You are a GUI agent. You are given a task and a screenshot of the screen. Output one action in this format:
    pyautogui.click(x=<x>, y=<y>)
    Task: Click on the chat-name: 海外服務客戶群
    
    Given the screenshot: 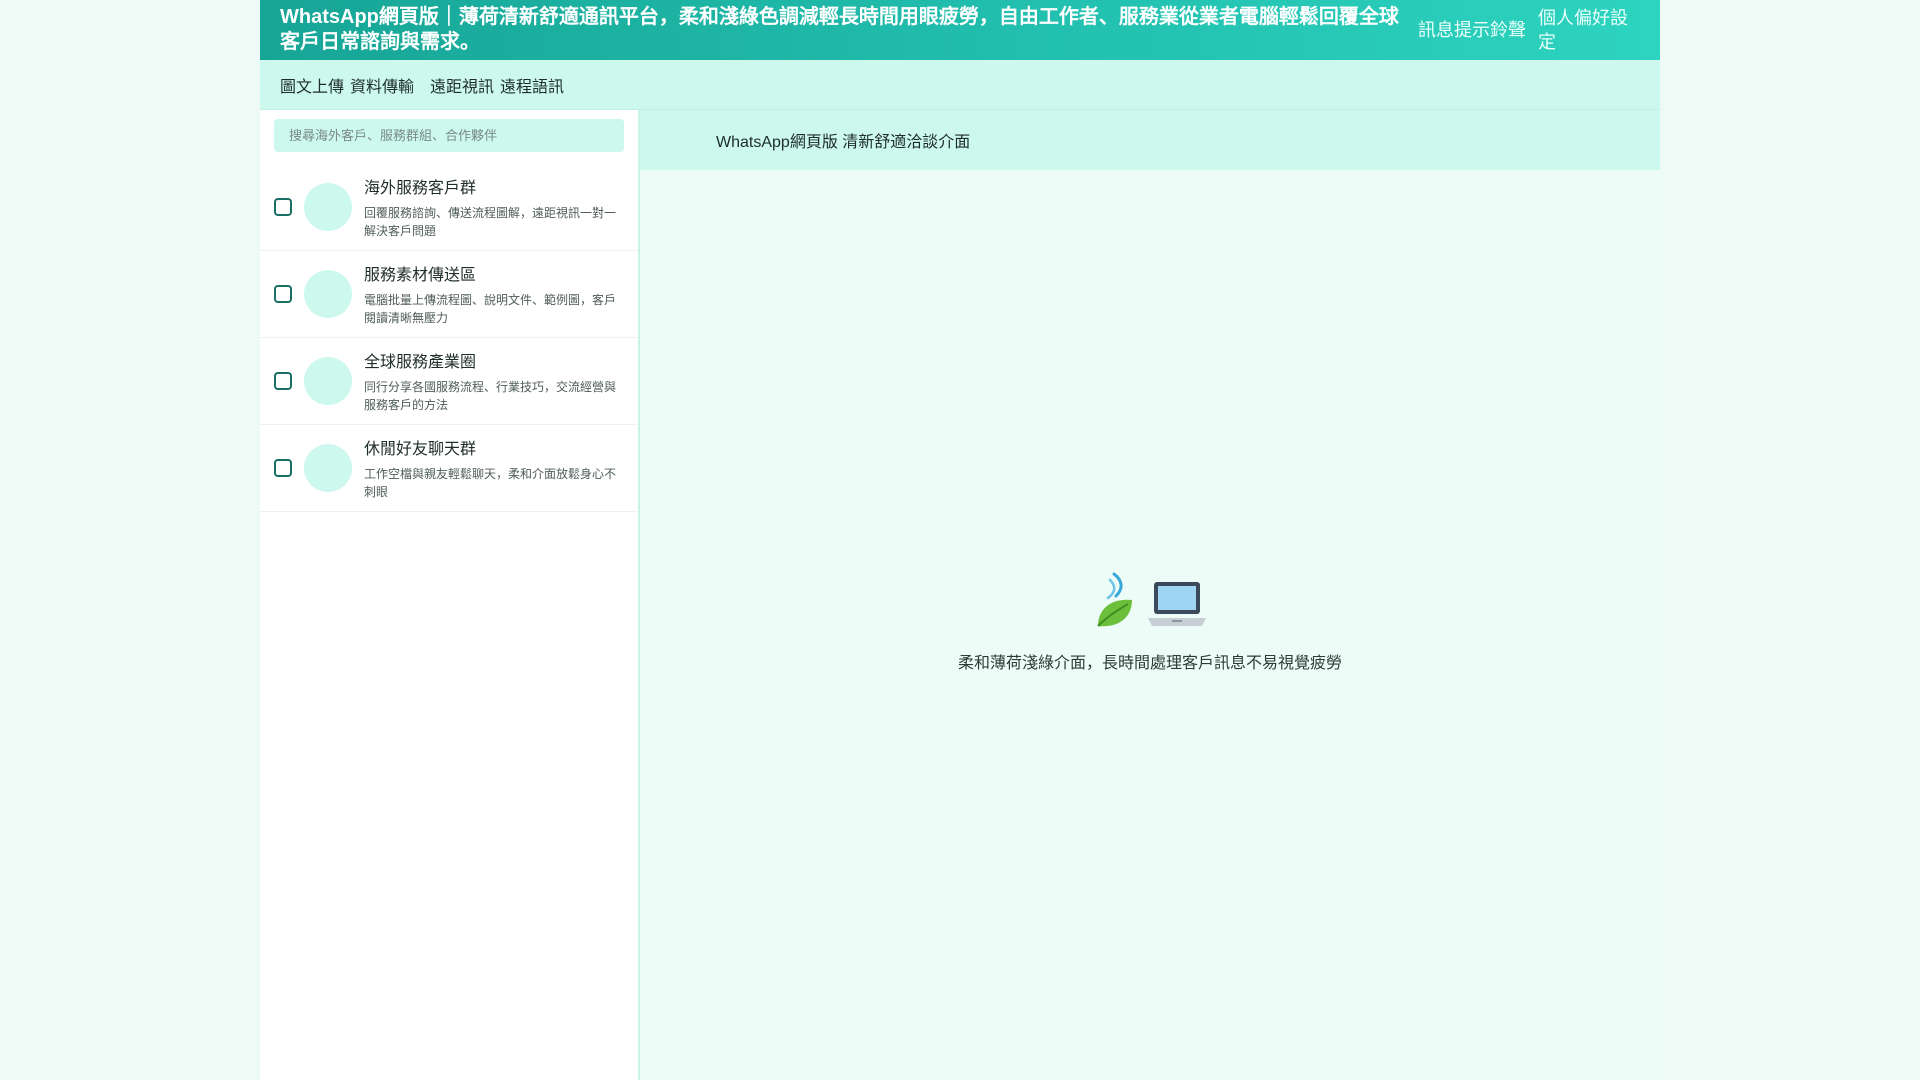 What is the action you would take?
    pyautogui.click(x=420, y=188)
    